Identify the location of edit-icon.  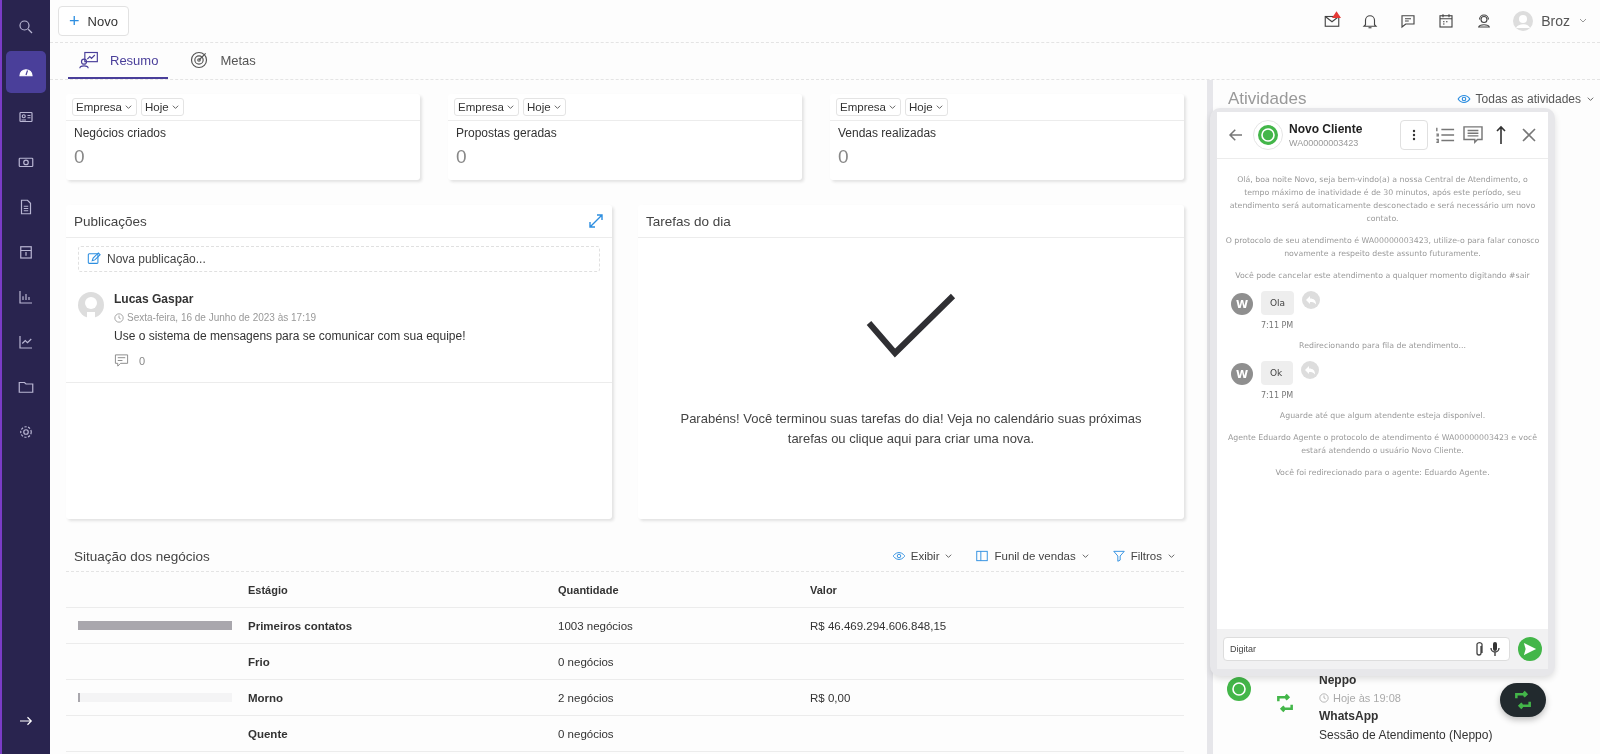
(94, 259).